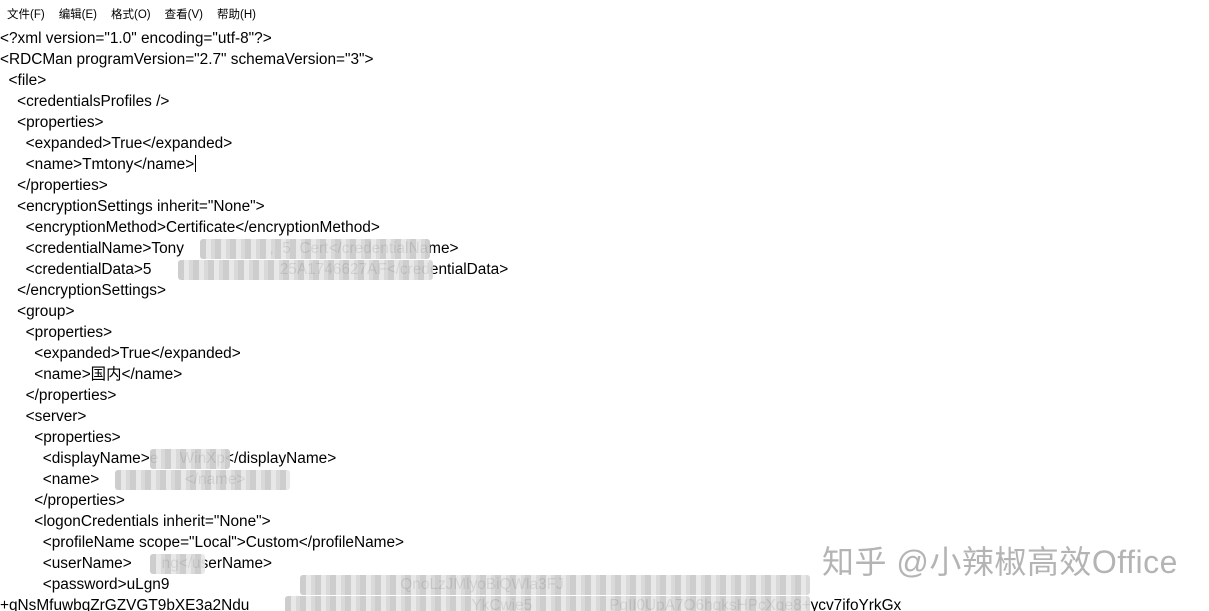 This screenshot has height=611, width=1209. Describe the element at coordinates (1000, 562) in the screenshot. I see `watermark: 知乎 @小辣椒高效Office` at that location.